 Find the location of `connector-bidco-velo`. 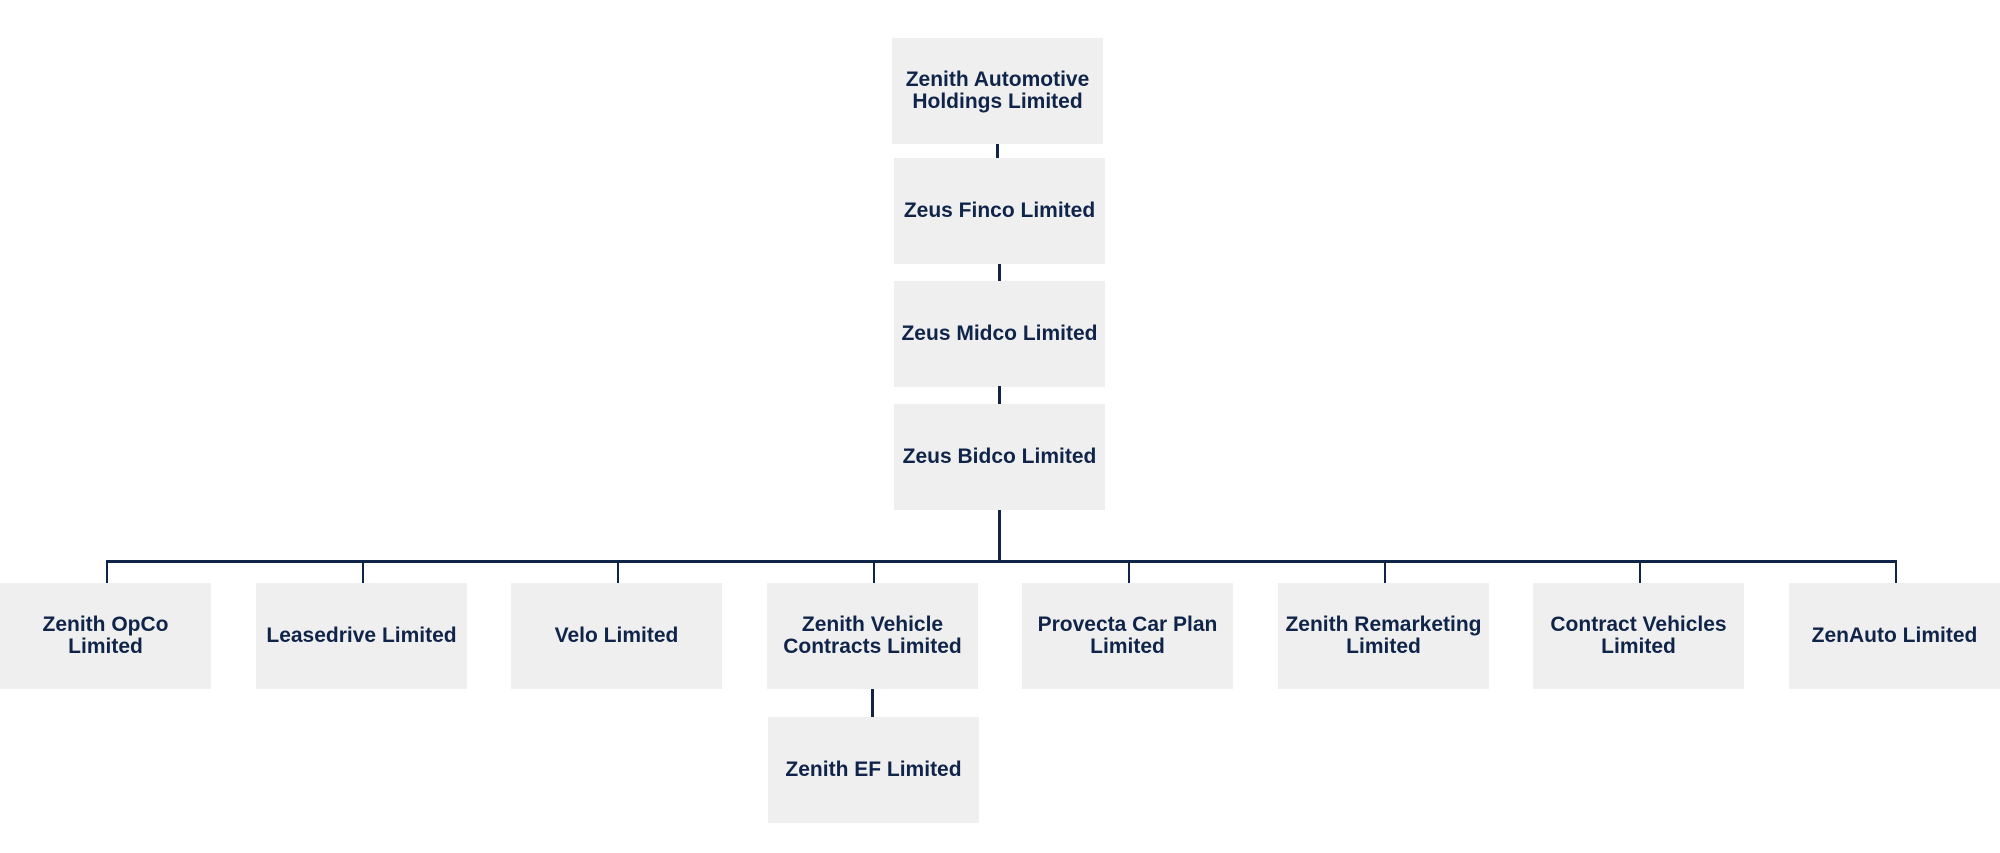

connector-bidco-velo is located at coordinates (617, 572).